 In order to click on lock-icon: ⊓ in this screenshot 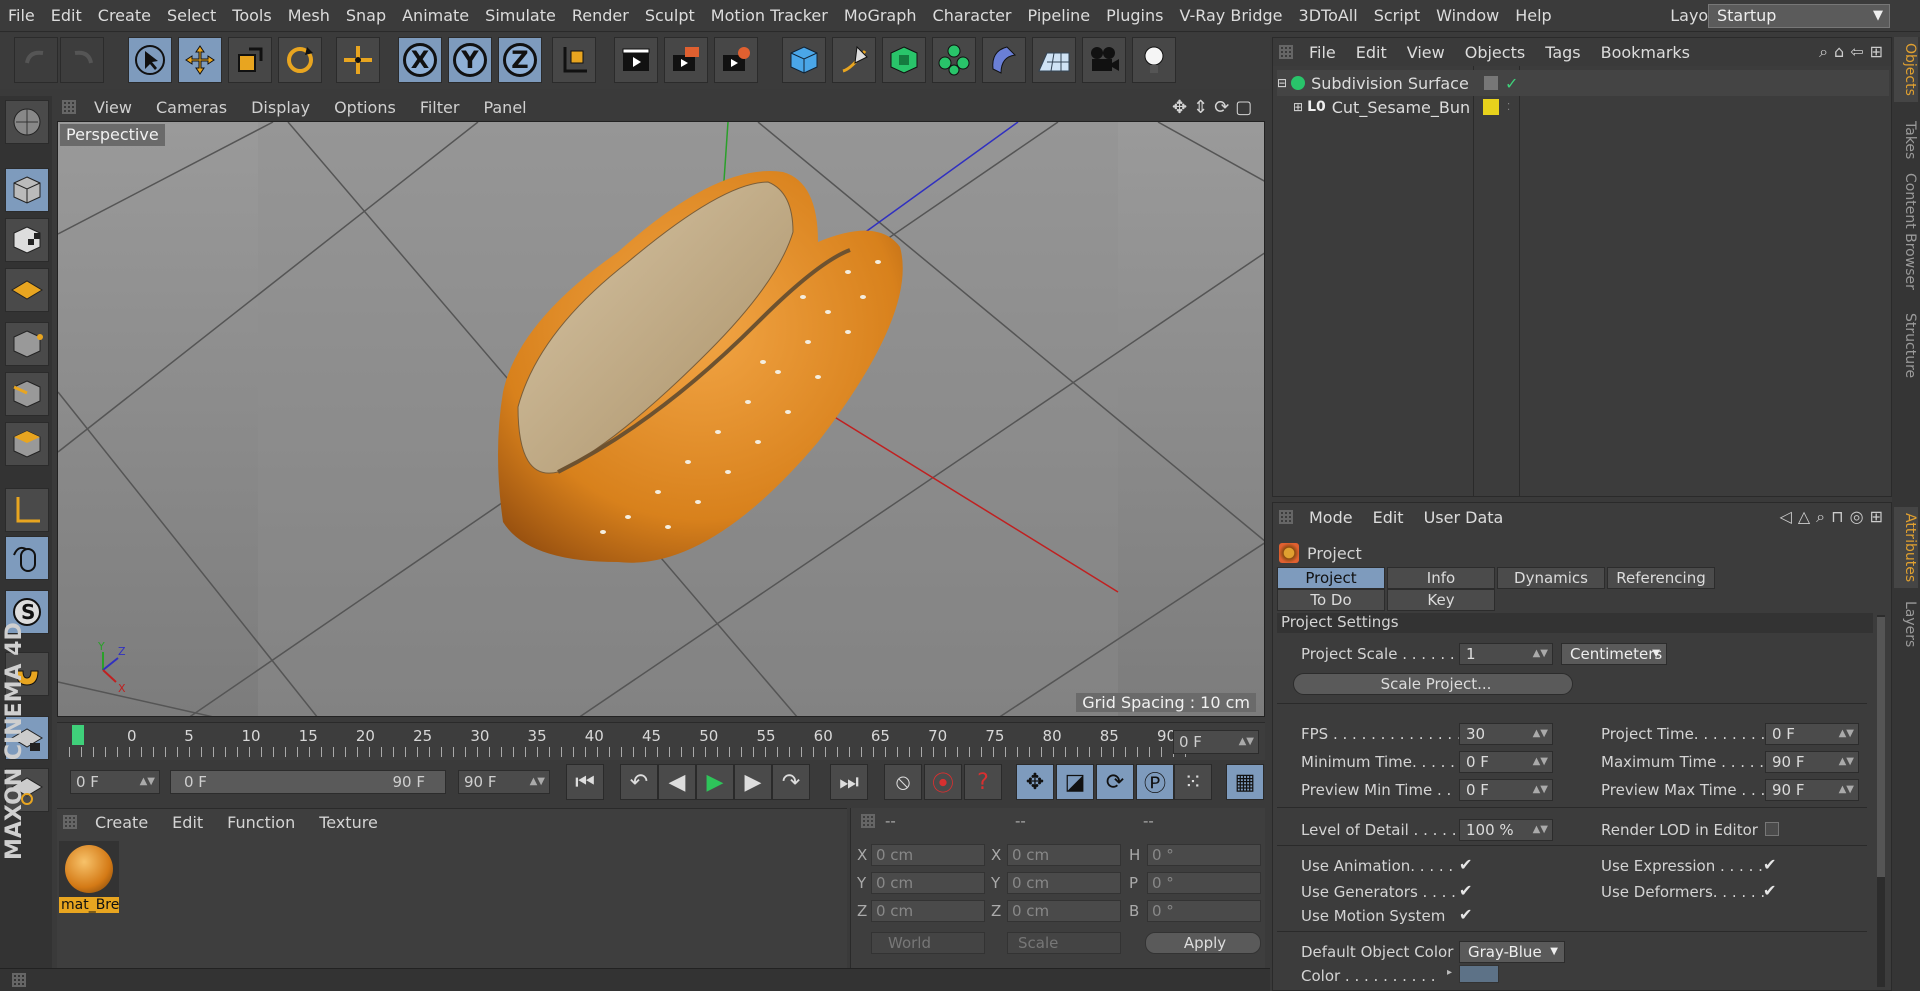, I will do `click(1837, 517)`.